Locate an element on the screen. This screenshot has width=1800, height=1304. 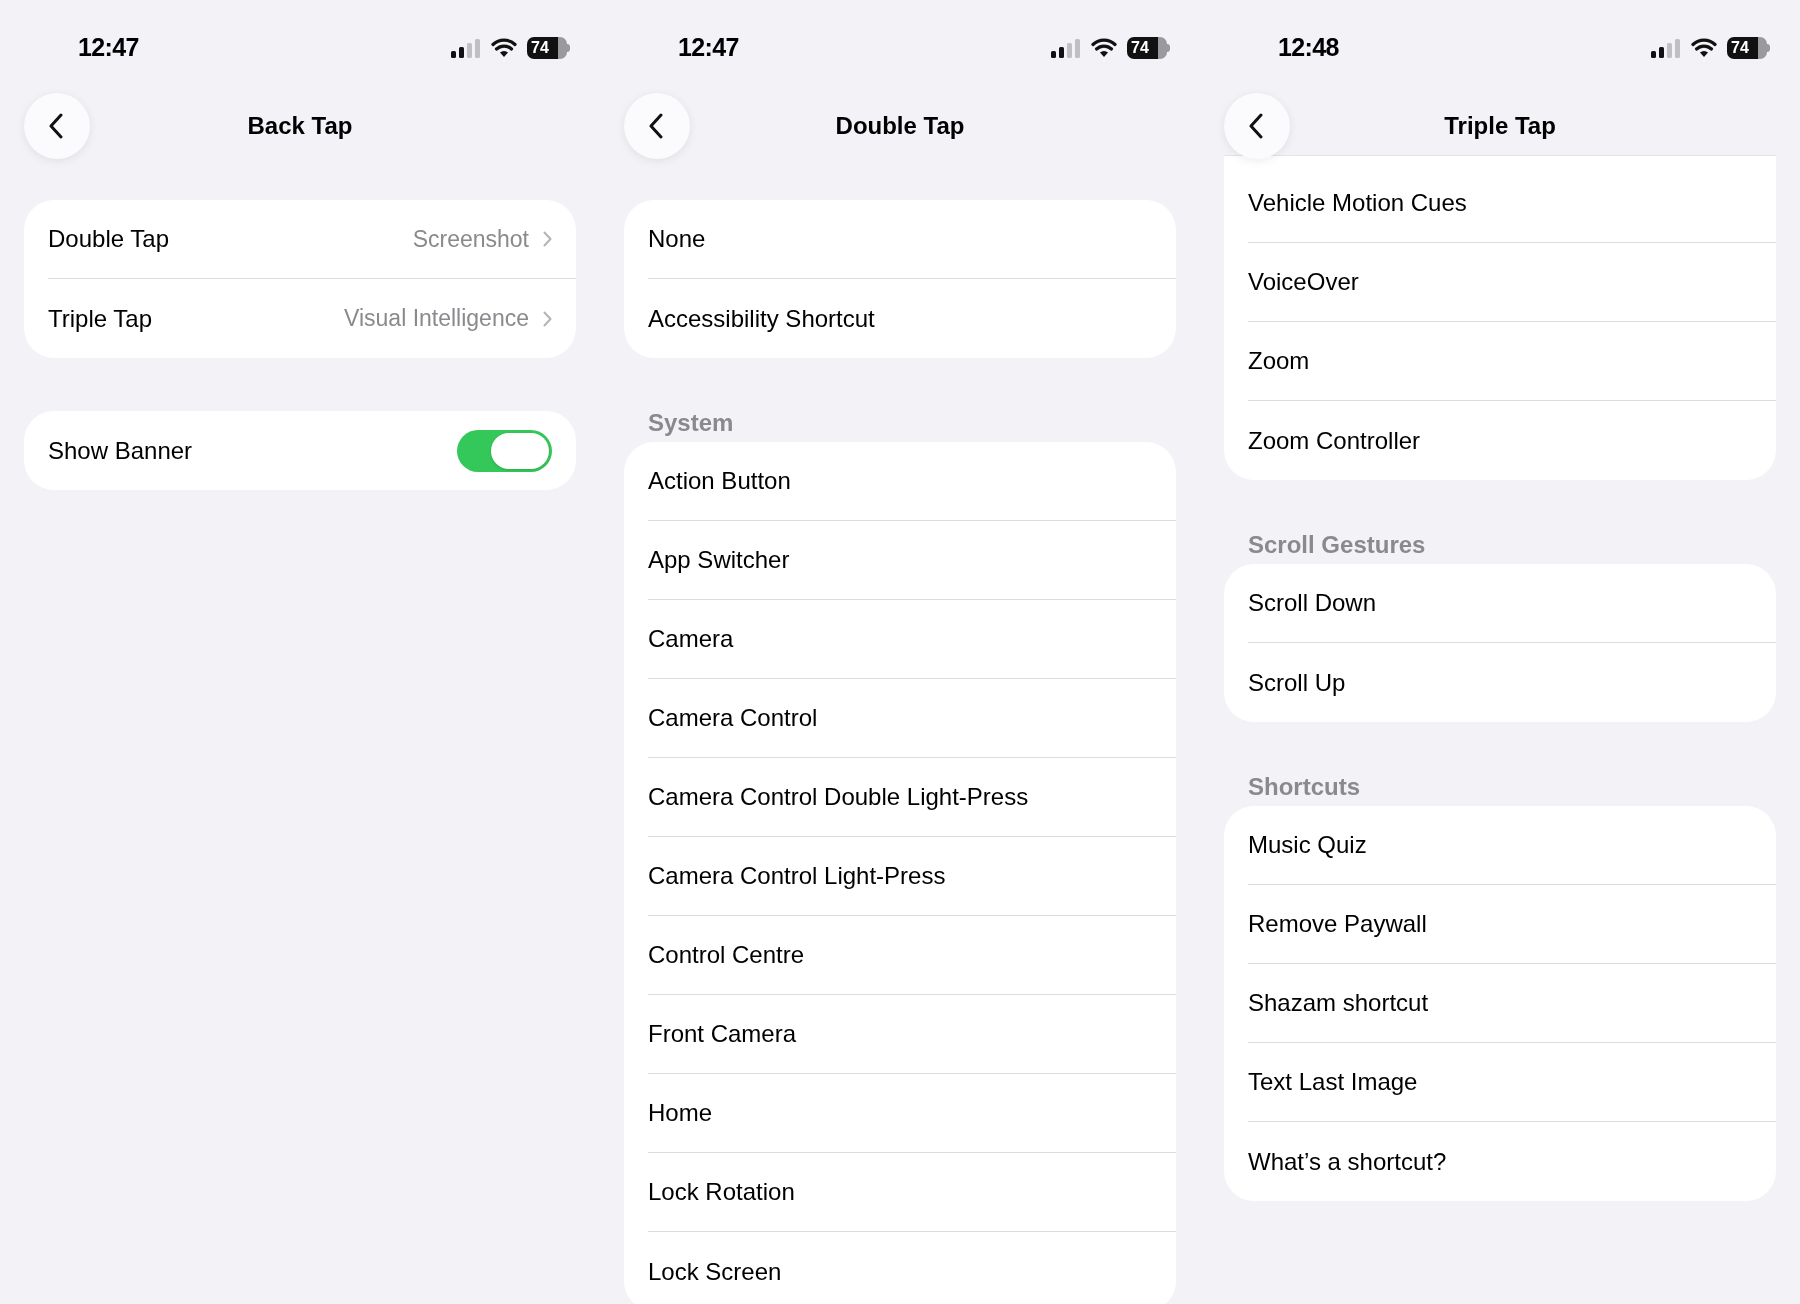
row-label: Lock Screen is located at coordinates (715, 1271).